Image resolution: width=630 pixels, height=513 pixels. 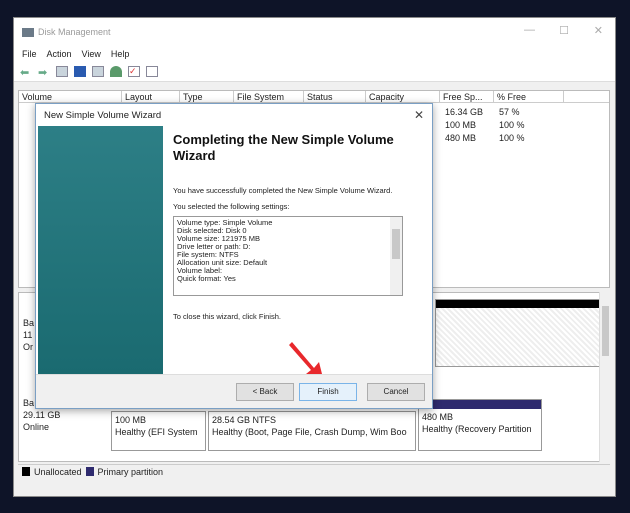 What do you see at coordinates (335, 96) in the screenshot?
I see `col-status: Status` at bounding box center [335, 96].